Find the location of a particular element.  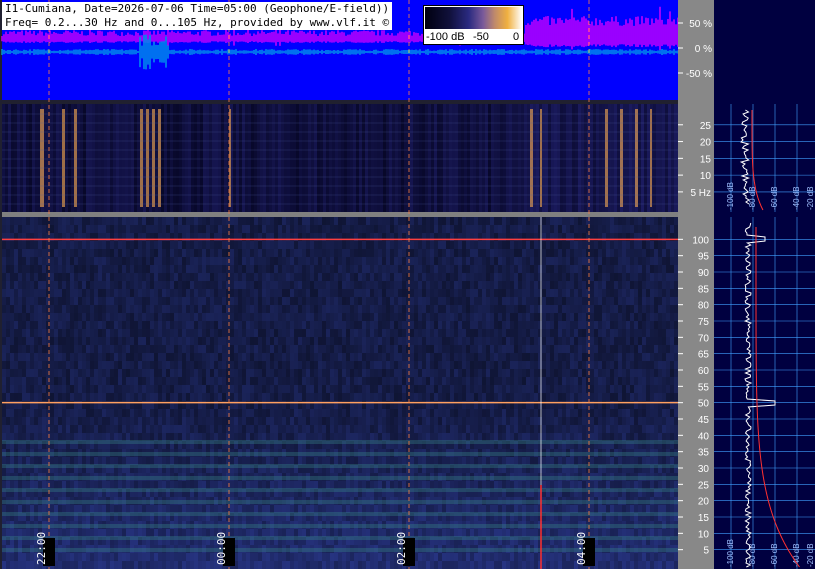

time-tick-label: 02:00 is located at coordinates (401, 548).